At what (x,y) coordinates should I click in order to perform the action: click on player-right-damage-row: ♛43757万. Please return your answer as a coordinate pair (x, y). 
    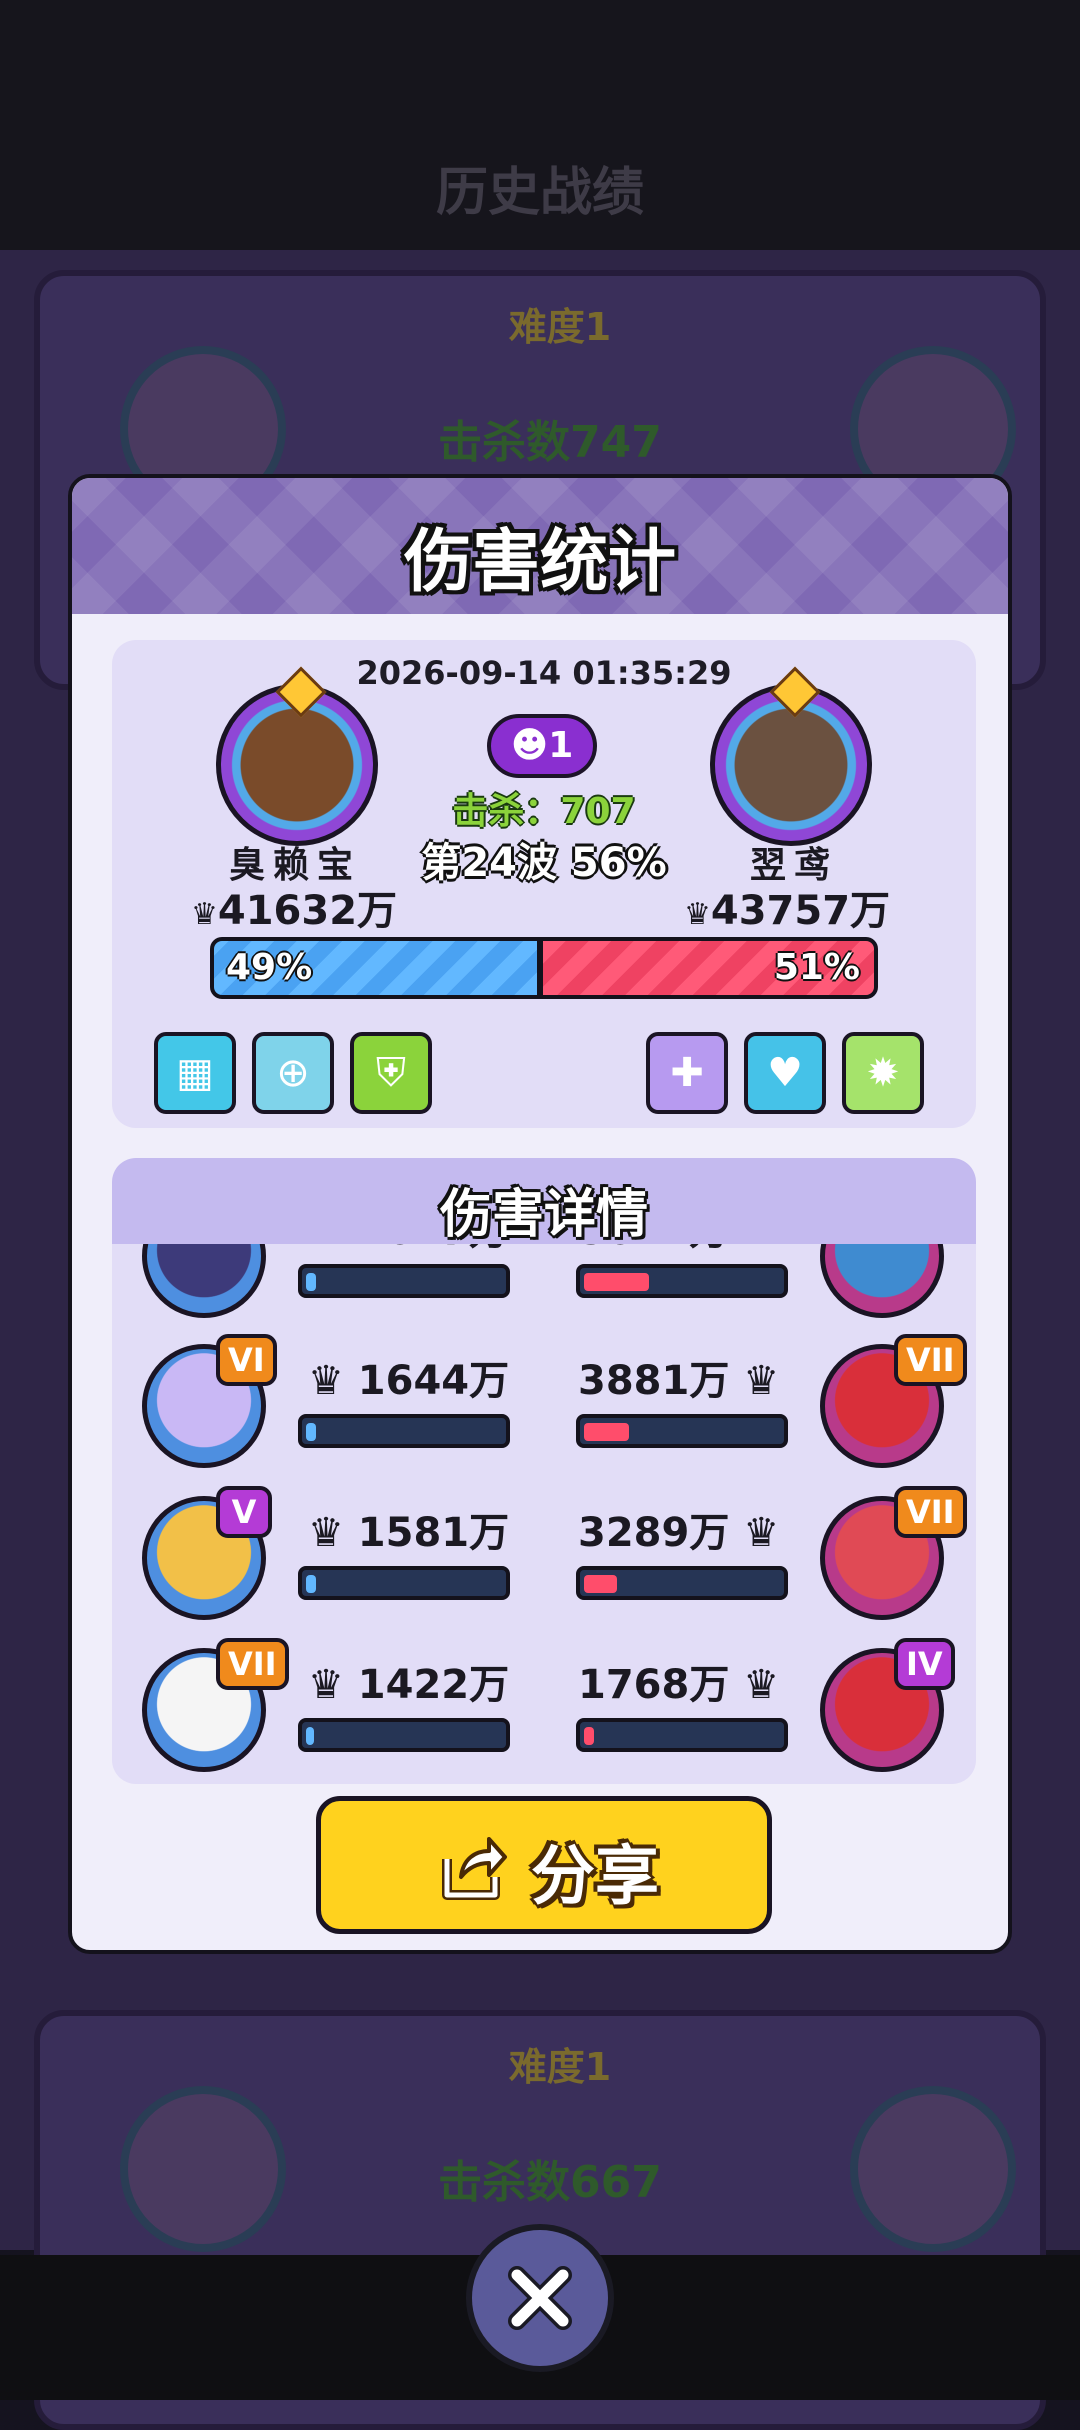
    Looking at the image, I should click on (787, 907).